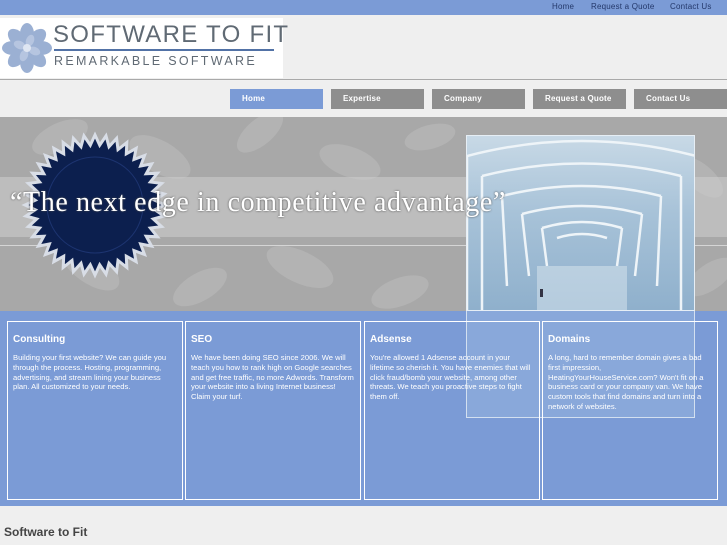  I want to click on top-nav-request-quote-link: Request a Quote, so click(622, 6).